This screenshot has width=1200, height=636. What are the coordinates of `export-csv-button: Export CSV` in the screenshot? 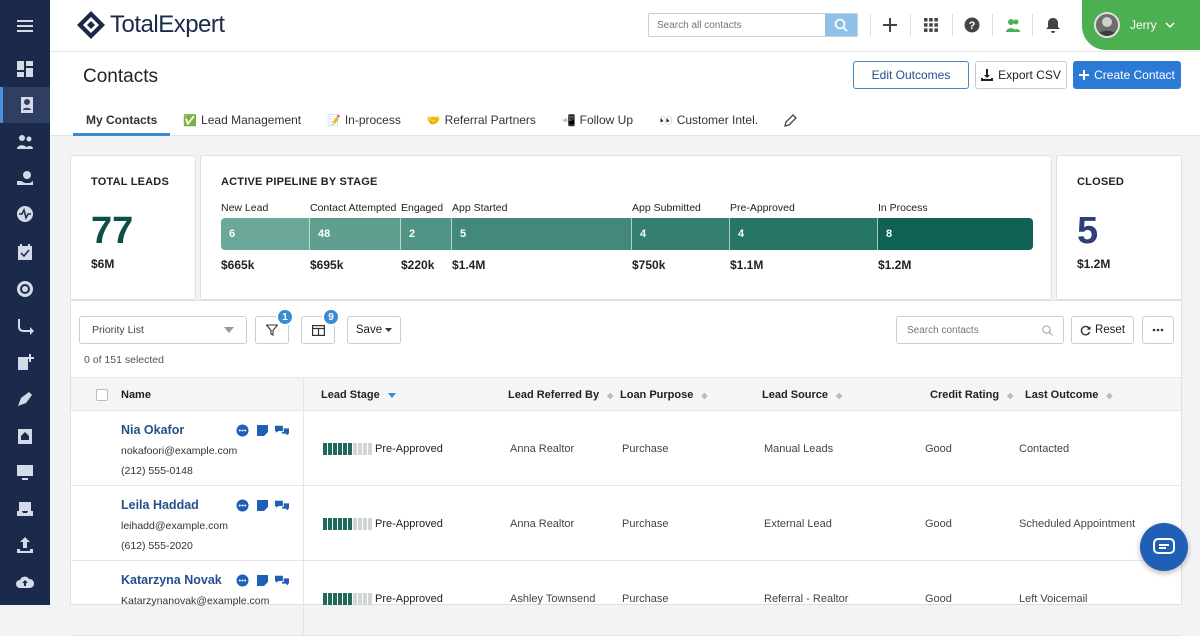 It's located at (1021, 75).